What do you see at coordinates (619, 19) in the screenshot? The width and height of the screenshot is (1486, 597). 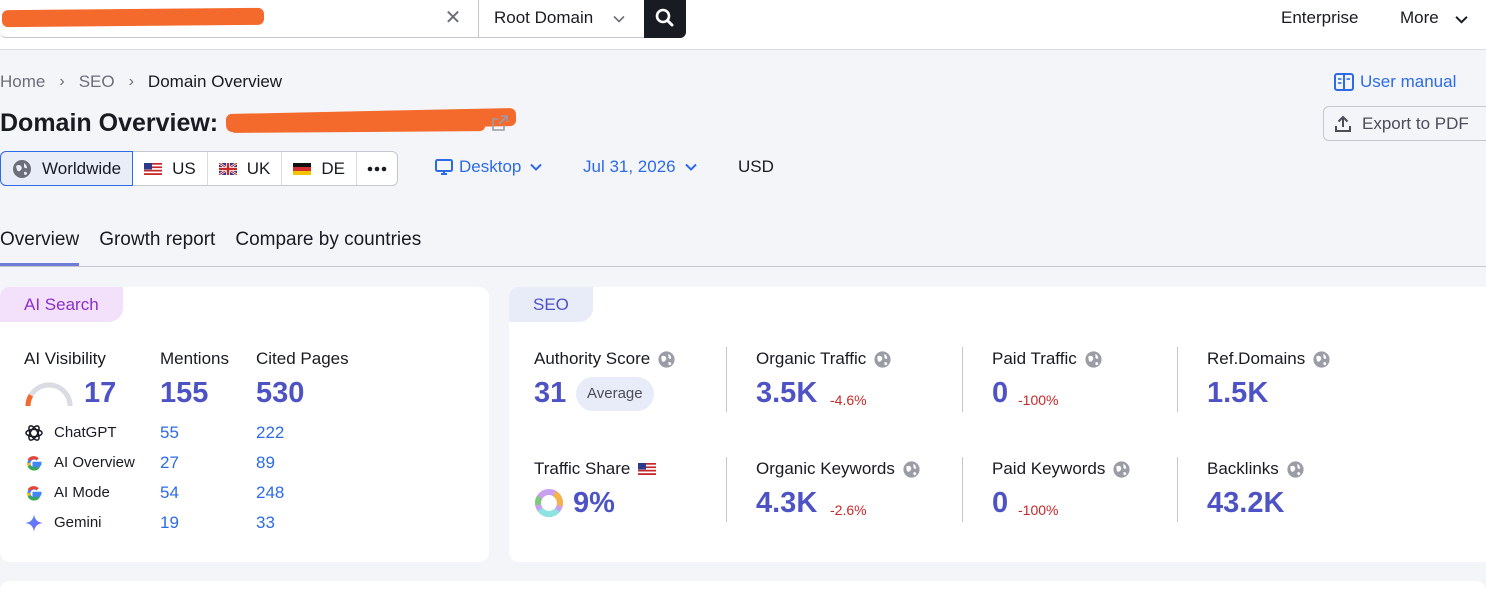 I see `chevron-down-icon` at bounding box center [619, 19].